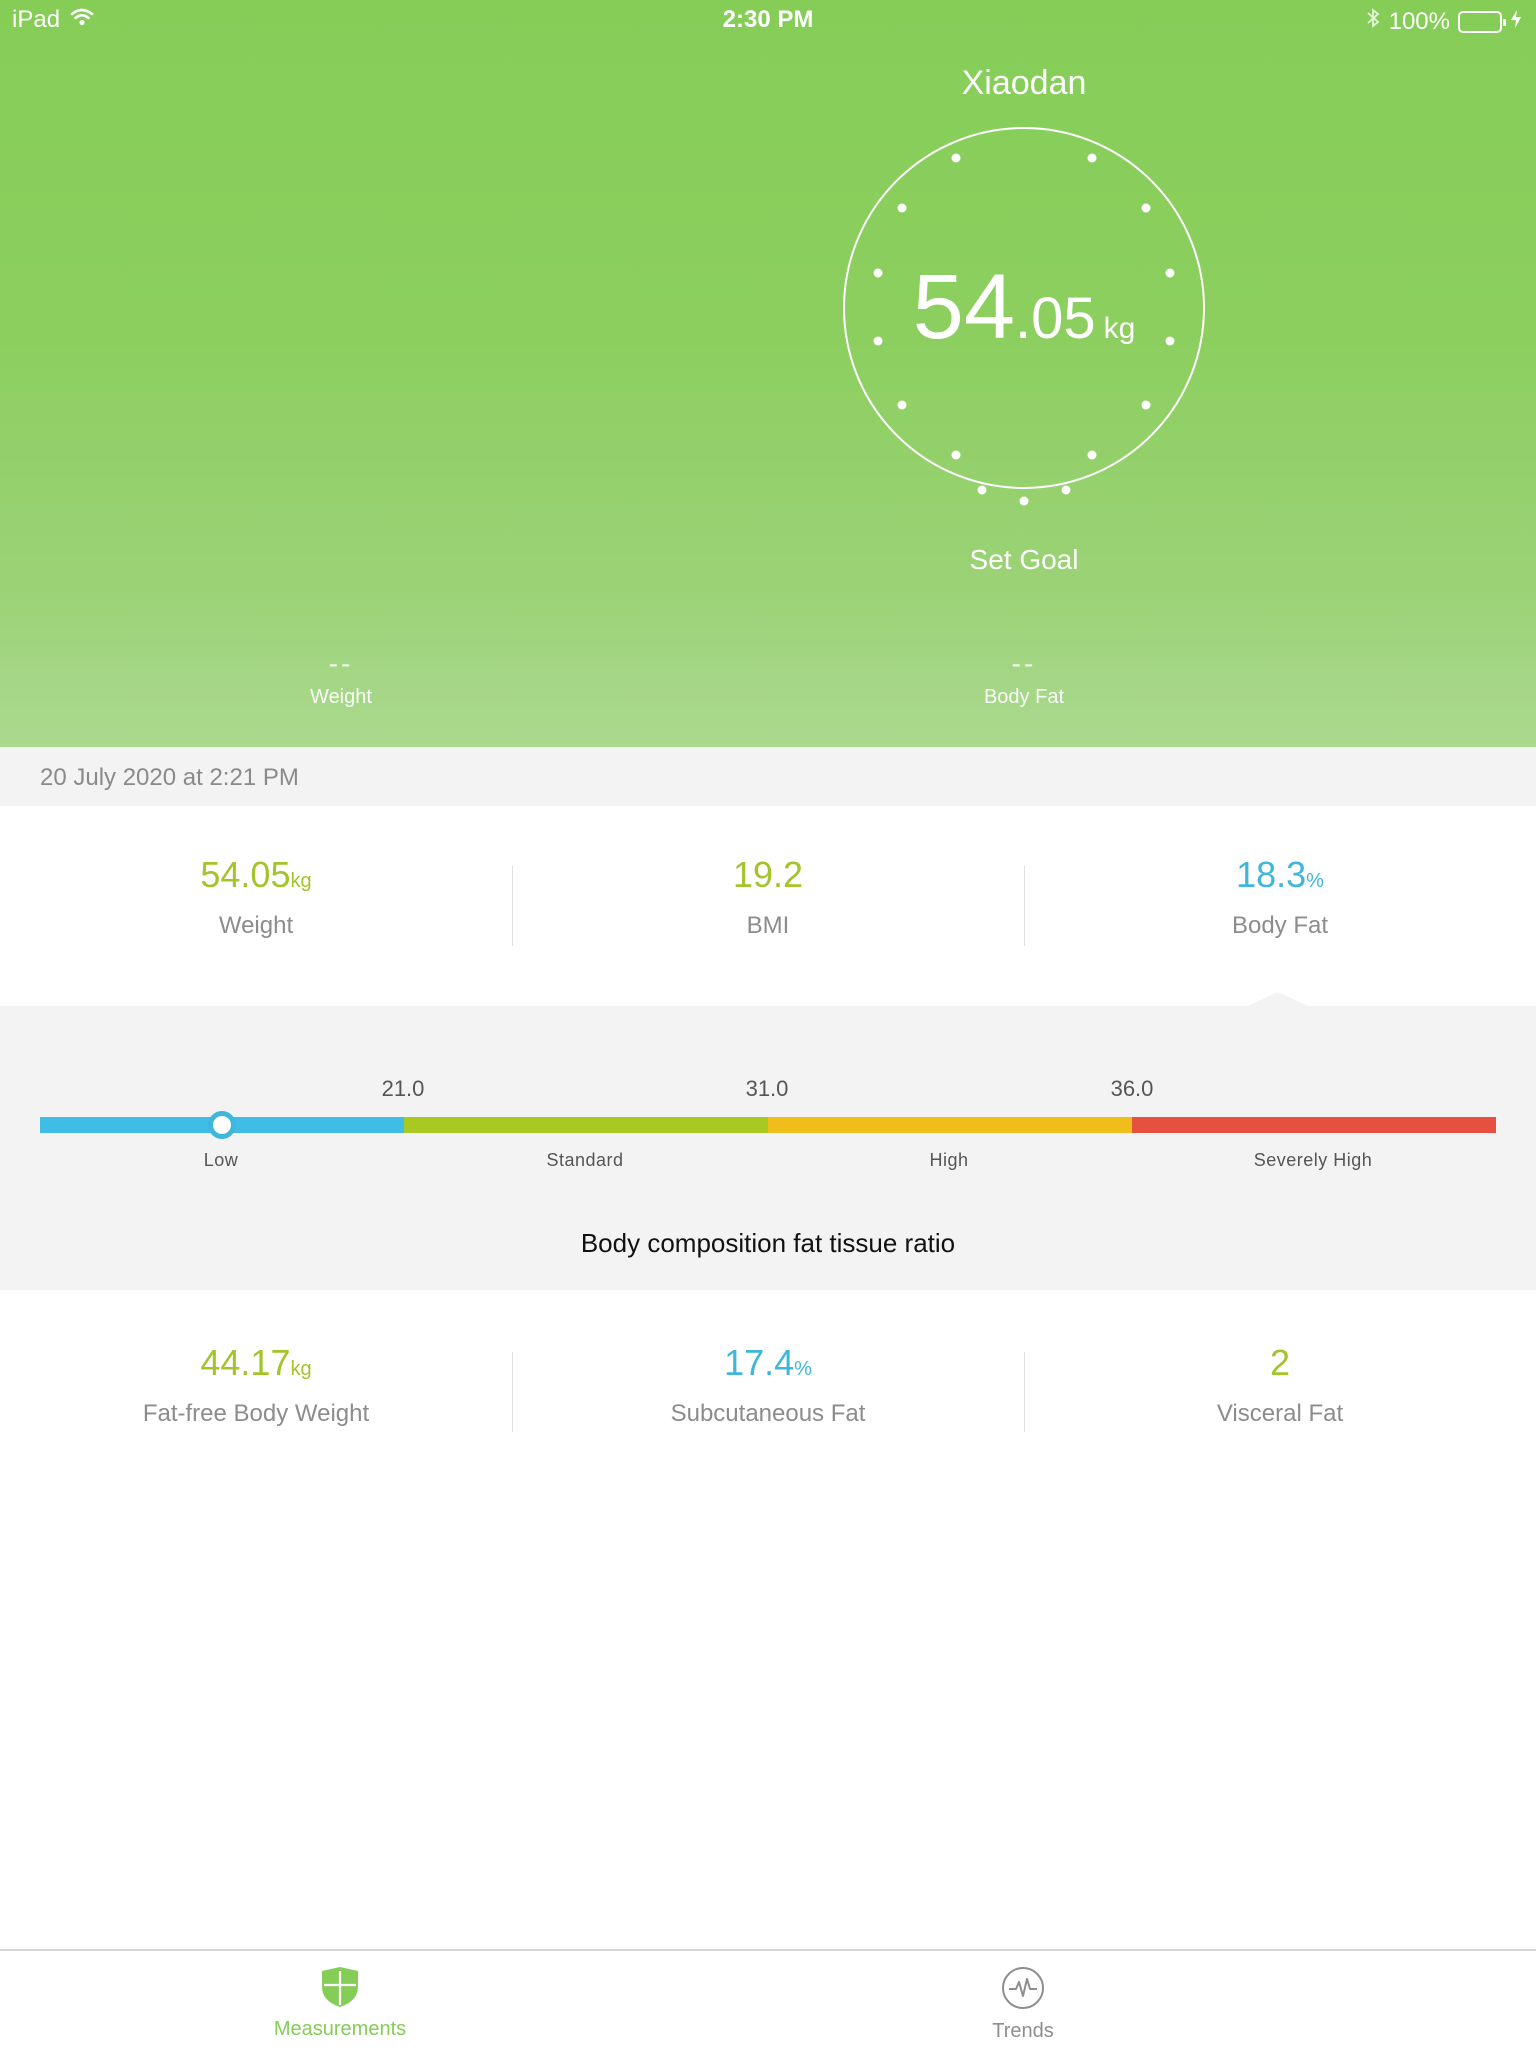 Image resolution: width=1536 pixels, height=2048 pixels. Describe the element at coordinates (1280, 1362) in the screenshot. I see `metric-visceral-fat-value: 2` at that location.